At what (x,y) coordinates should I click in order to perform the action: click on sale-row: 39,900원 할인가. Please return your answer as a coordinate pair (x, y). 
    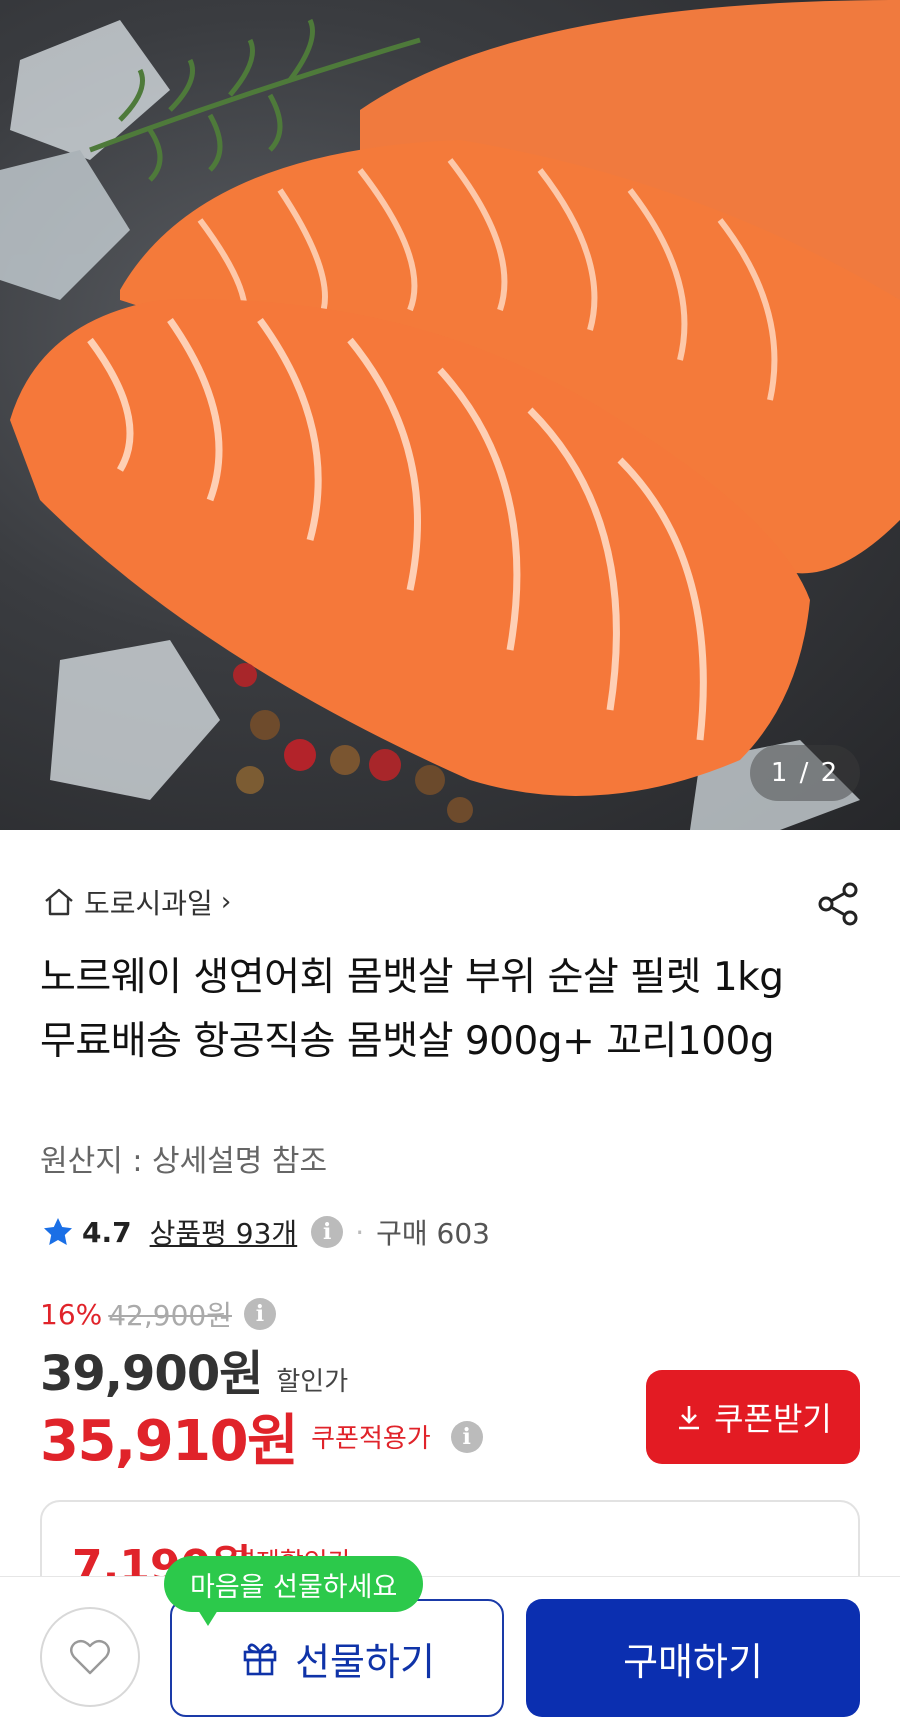
    Looking at the image, I should click on (194, 1369).